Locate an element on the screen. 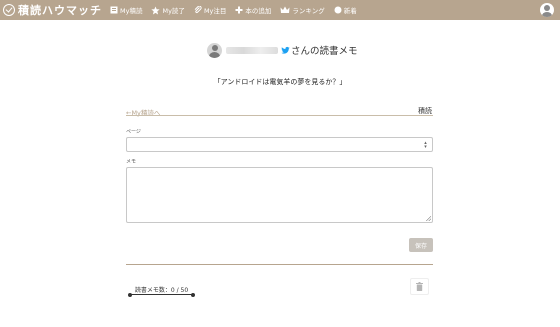  delete-button is located at coordinates (419, 286).